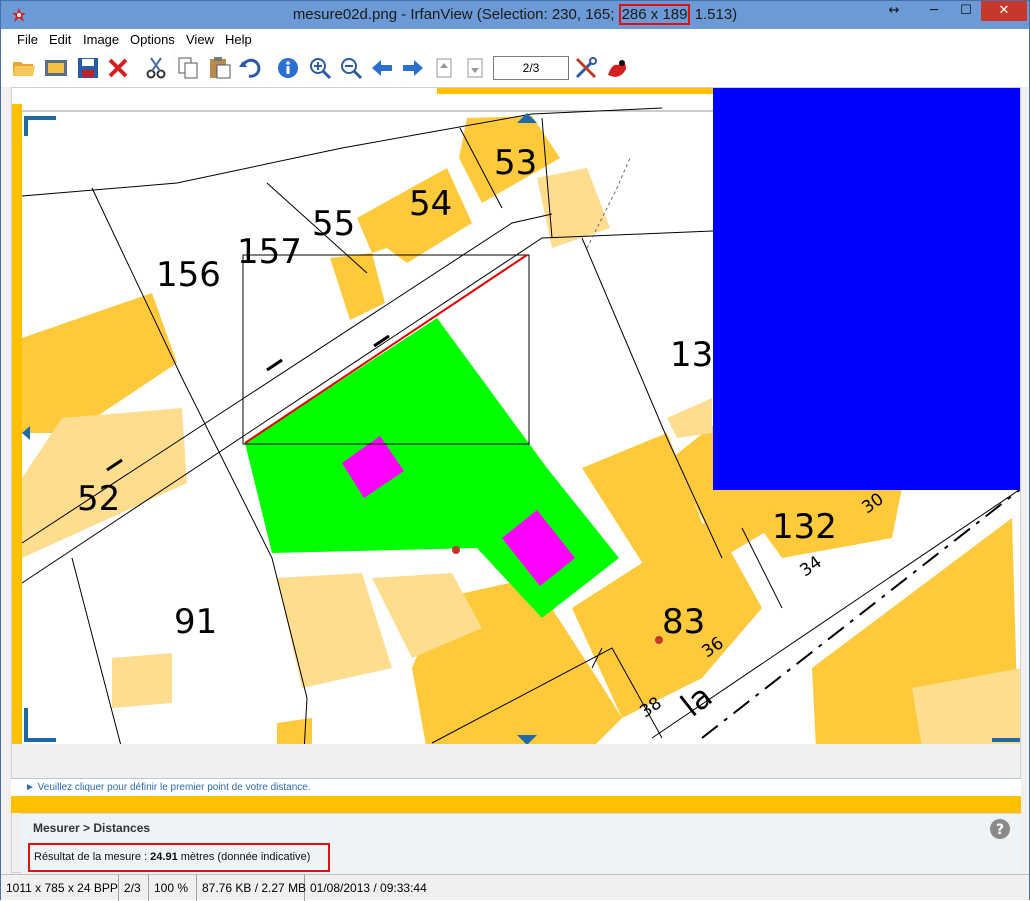 The width and height of the screenshot is (1030, 901). Describe the element at coordinates (101, 39) in the screenshot. I see `menu-image: Image` at that location.